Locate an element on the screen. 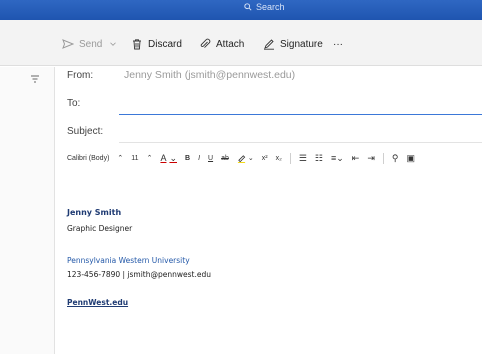  from-field: Jenny Smith (jsmith@pennwest.edu) is located at coordinates (209, 75).